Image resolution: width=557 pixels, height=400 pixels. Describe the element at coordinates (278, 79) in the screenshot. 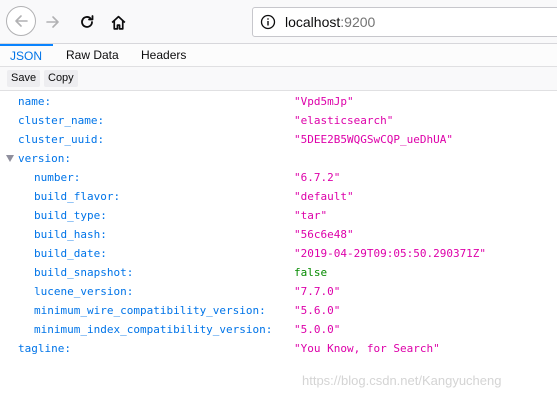

I see `json-toolbar: Save Copy` at that location.